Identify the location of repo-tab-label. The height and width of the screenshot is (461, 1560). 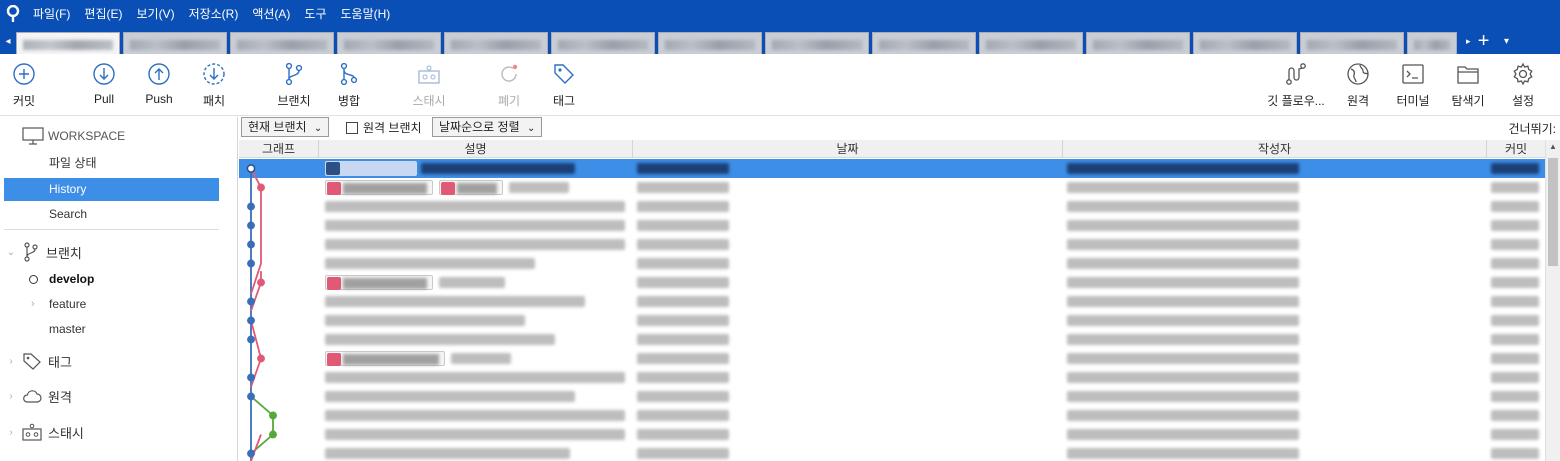
(282, 45).